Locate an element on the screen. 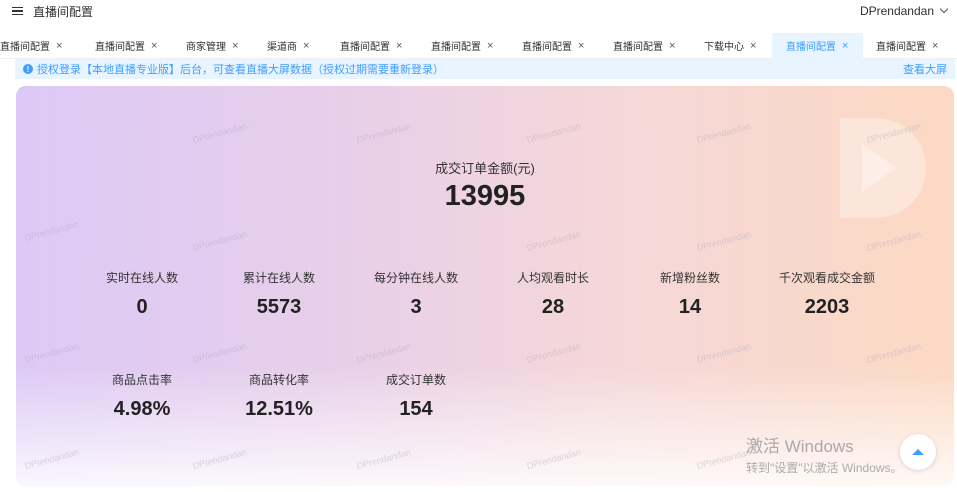 The height and width of the screenshot is (492, 957). user-name: DPrendandan is located at coordinates (896, 11).